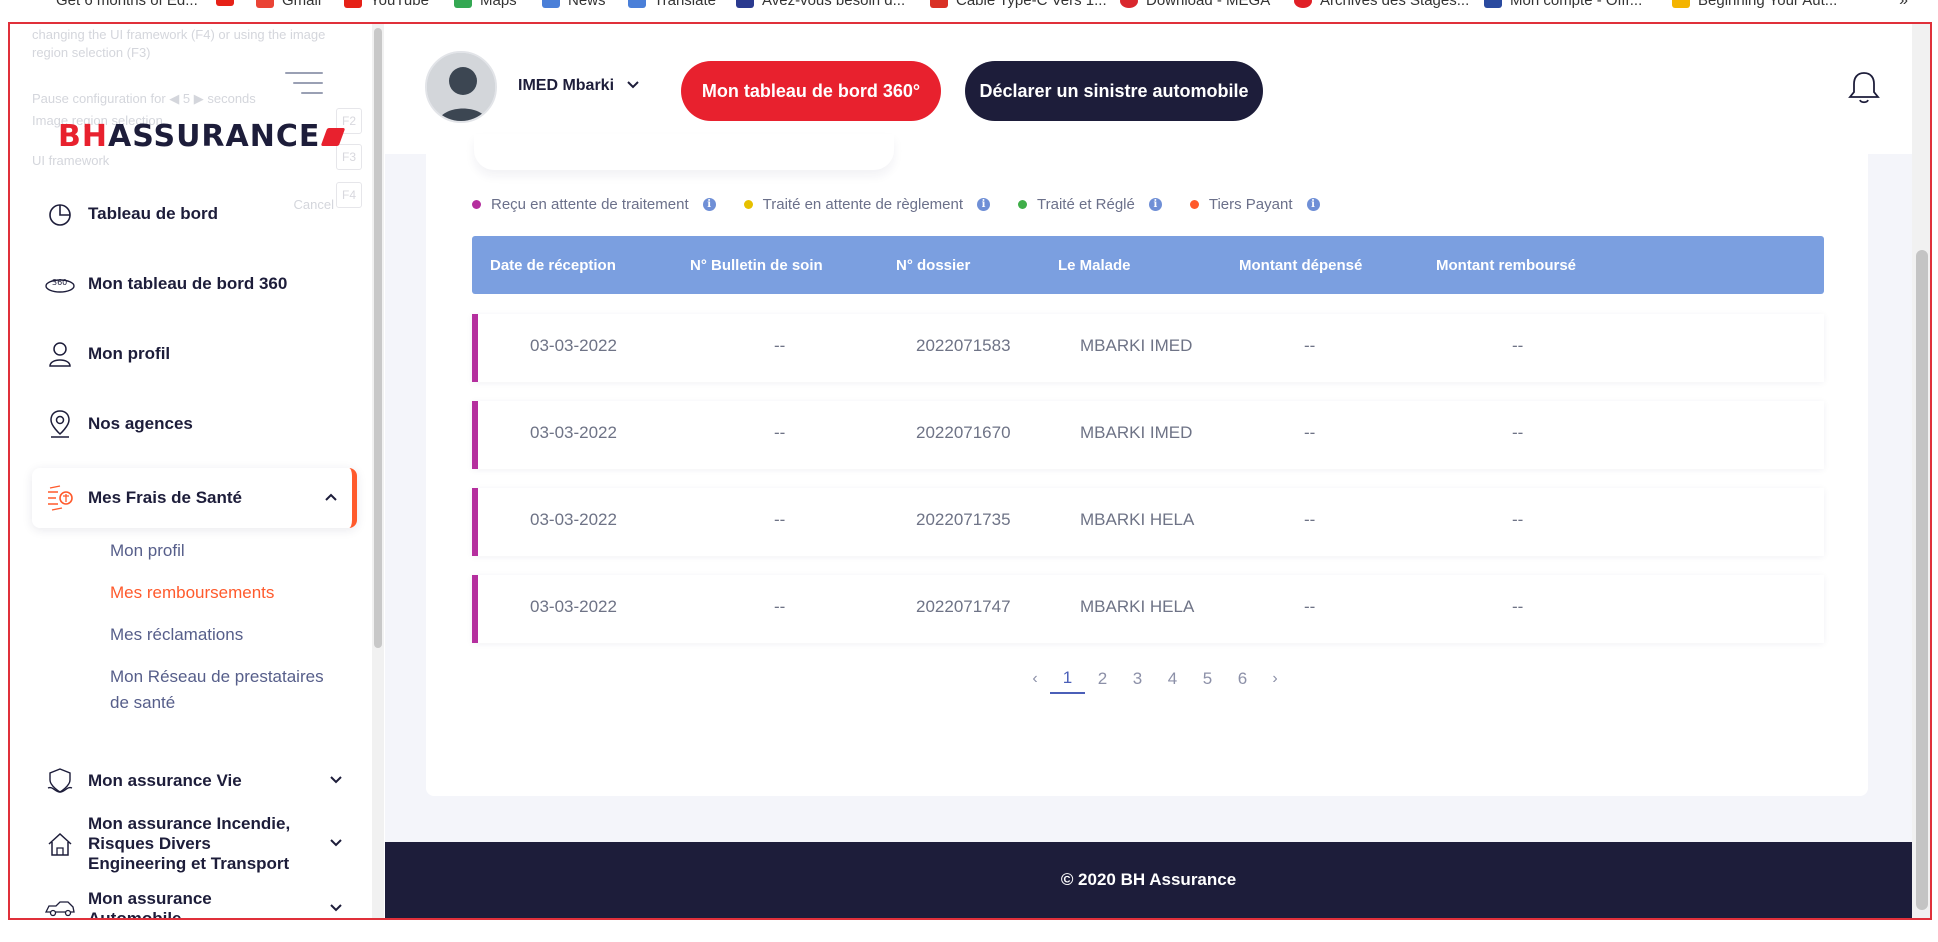  What do you see at coordinates (1148, 879) in the screenshot?
I see `copyright-text: © 2020 BH Assurance` at bounding box center [1148, 879].